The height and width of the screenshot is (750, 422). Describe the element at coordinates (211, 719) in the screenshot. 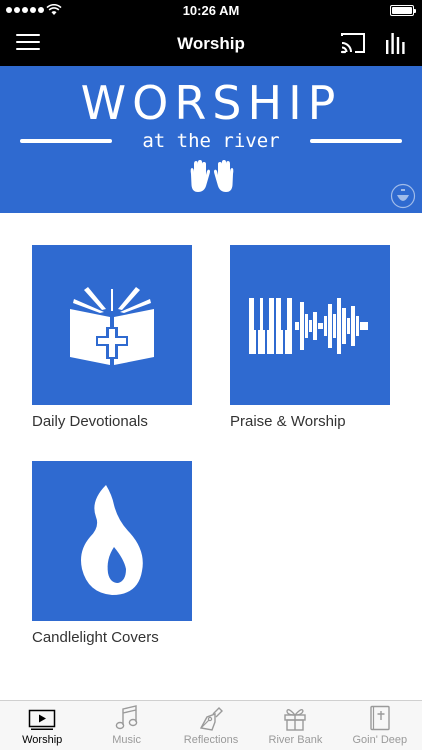

I see `fountain-pen-icon` at that location.